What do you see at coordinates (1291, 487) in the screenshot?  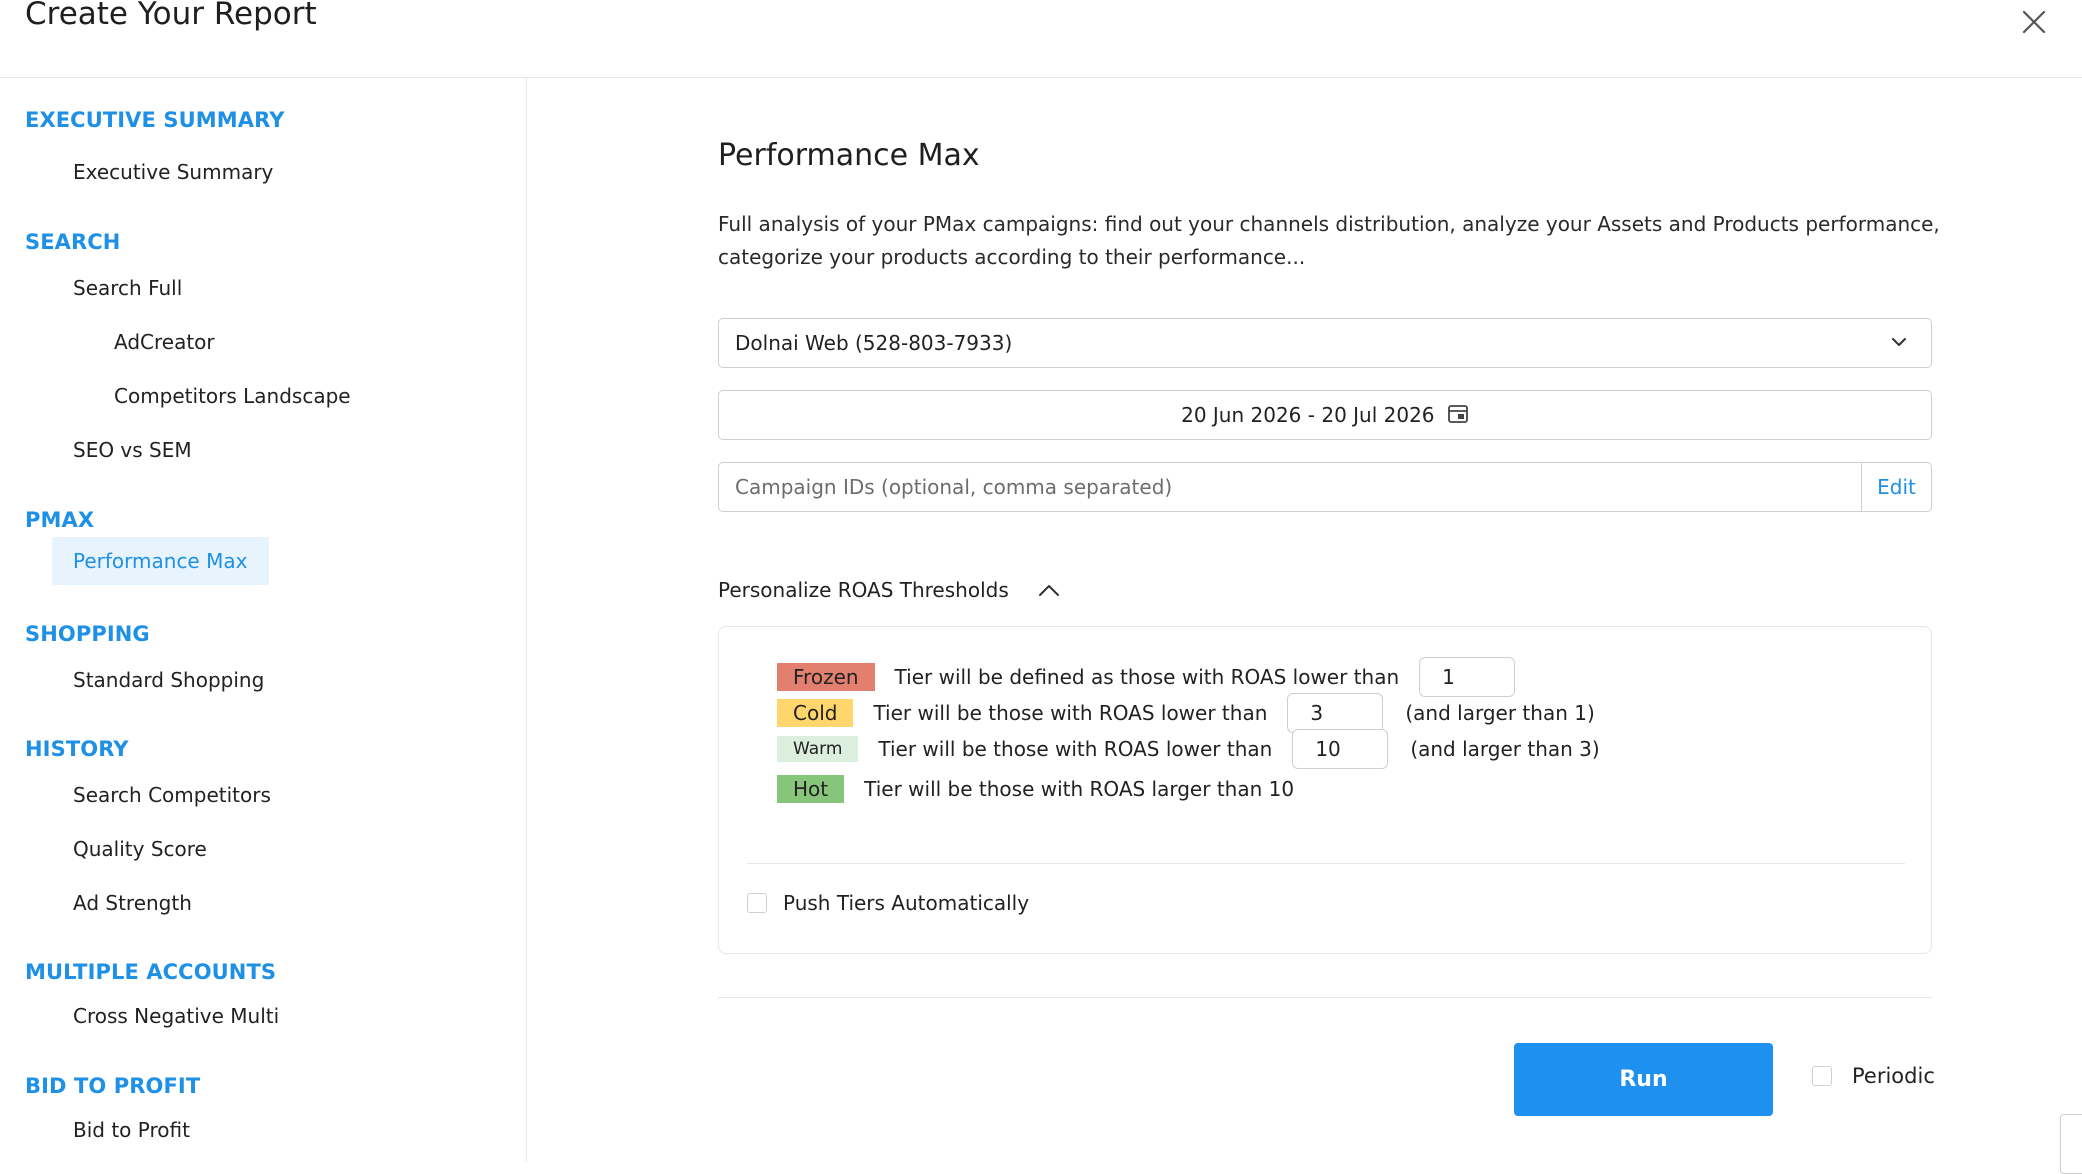 I see `campaign-ids-input` at bounding box center [1291, 487].